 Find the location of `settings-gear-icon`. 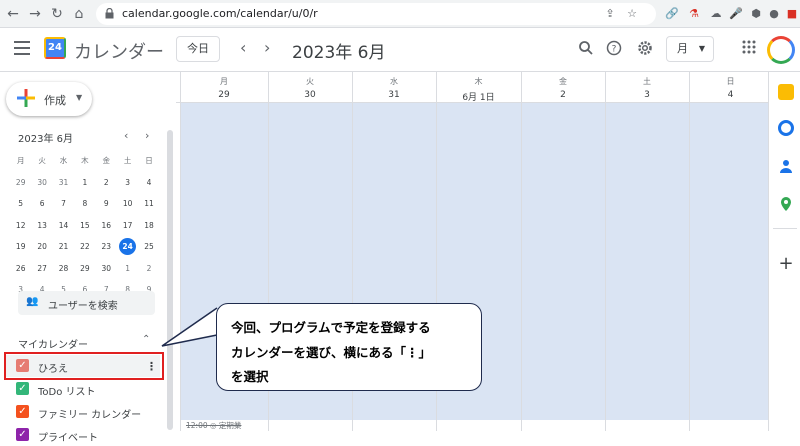

settings-gear-icon is located at coordinates (645, 49).